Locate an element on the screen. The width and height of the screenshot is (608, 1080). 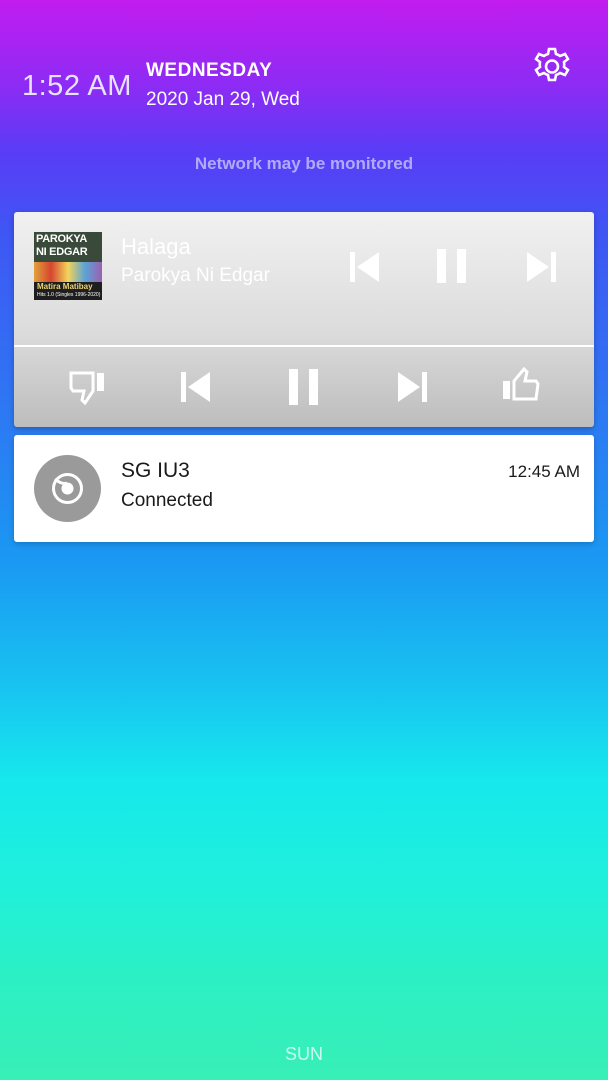
date-label: 2020 Jan 29, Wed is located at coordinates (223, 99).